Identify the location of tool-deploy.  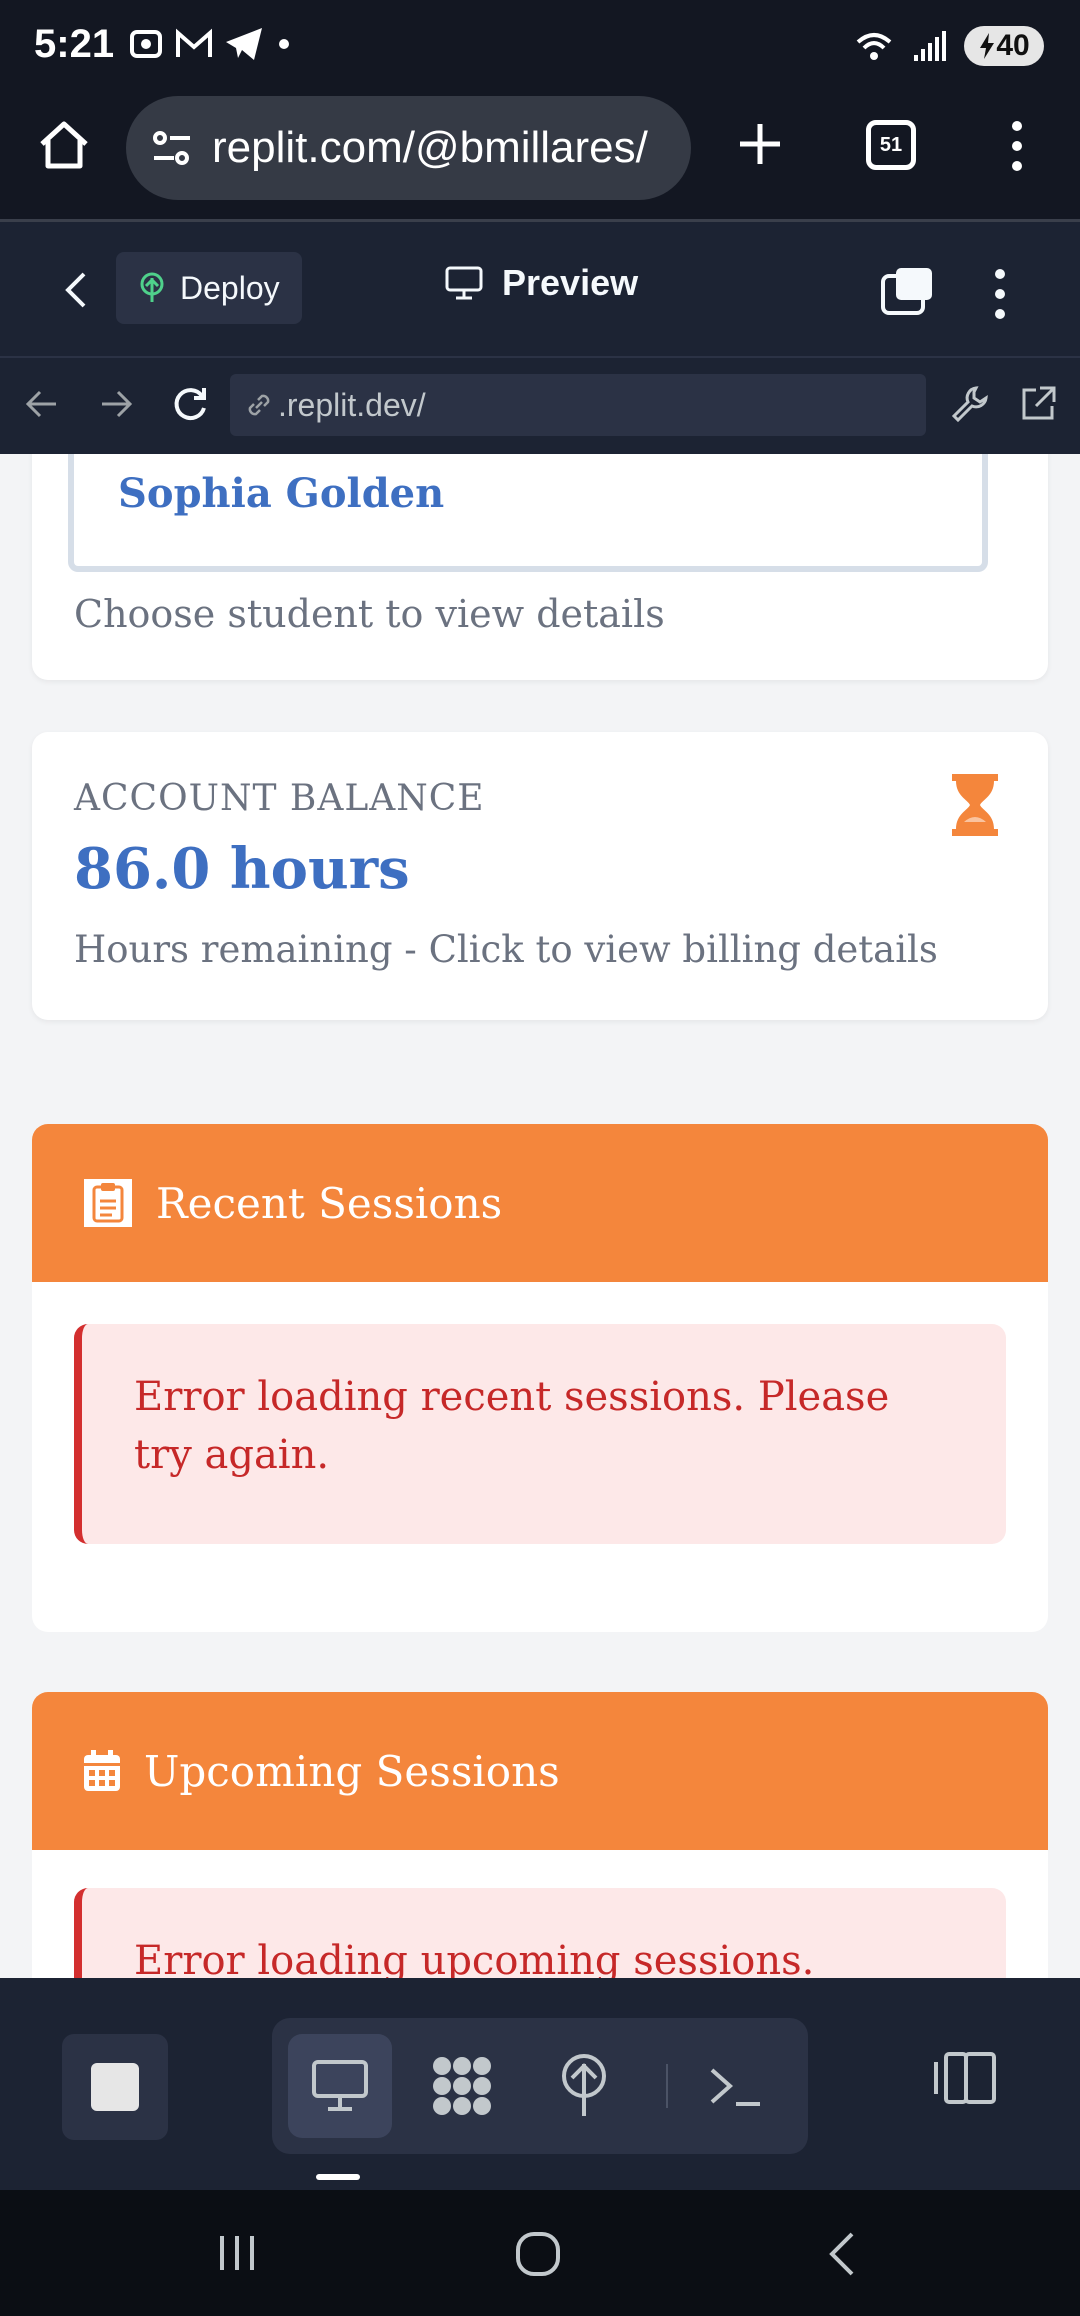
(584, 2086).